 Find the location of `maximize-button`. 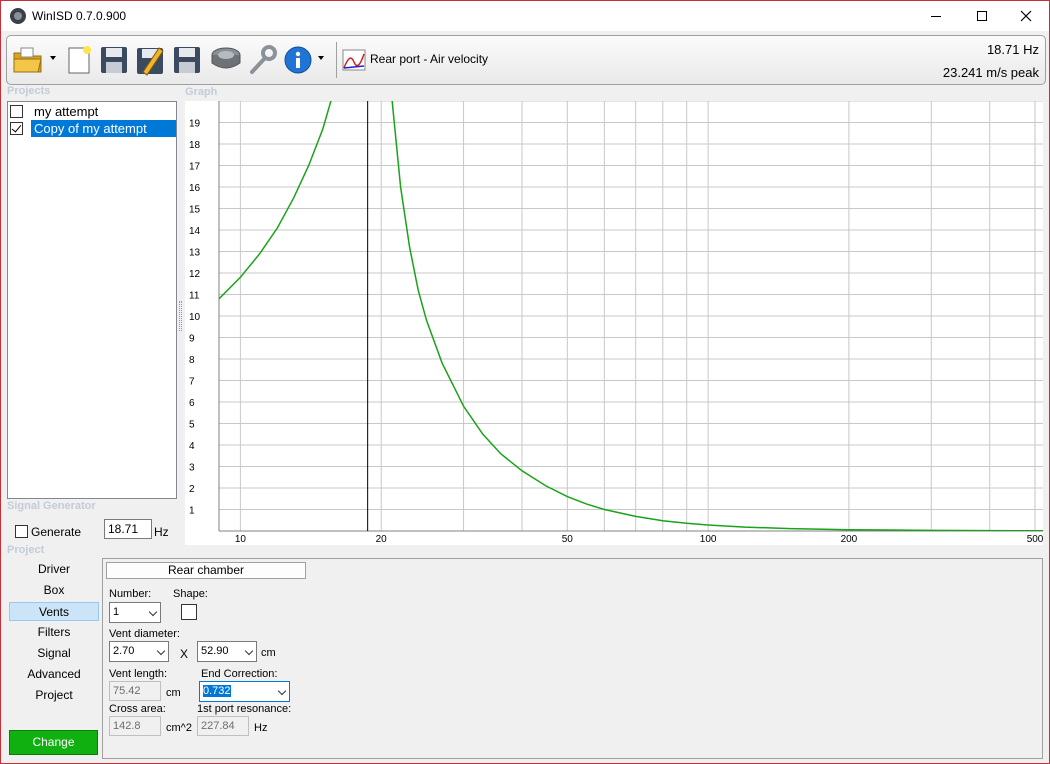

maximize-button is located at coordinates (982, 16).